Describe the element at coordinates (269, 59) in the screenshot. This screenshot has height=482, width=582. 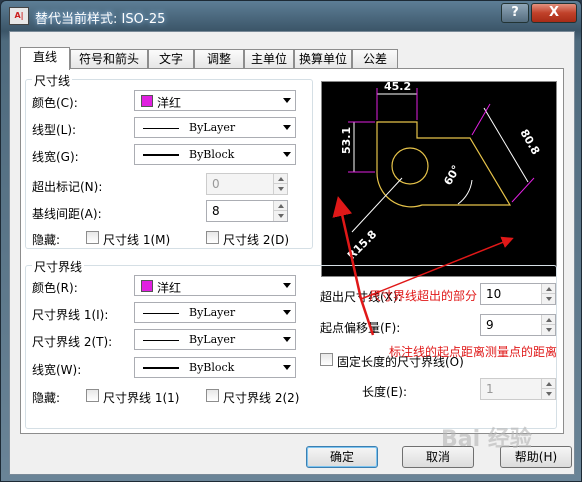
I see `tab-primary-units: 主单位` at that location.